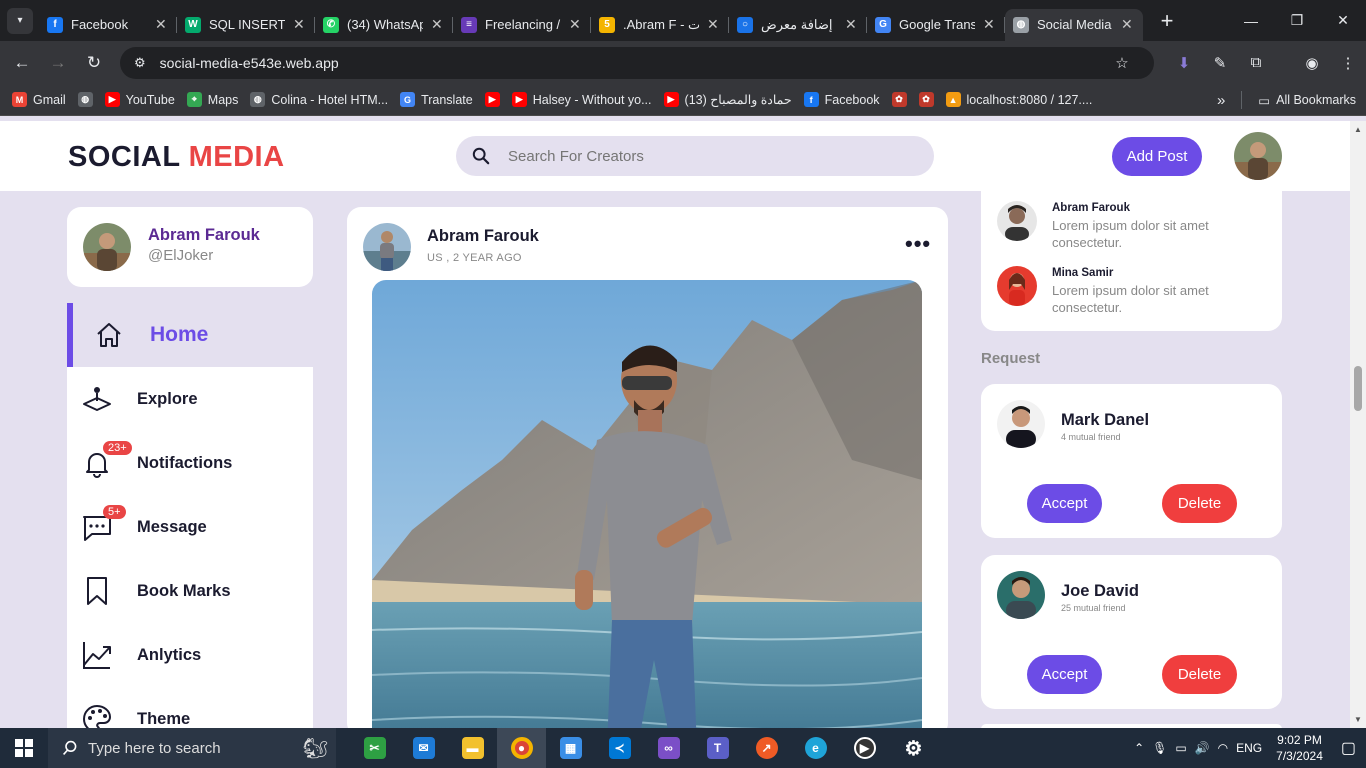 Image resolution: width=1366 pixels, height=768 pixels. Describe the element at coordinates (1105, 420) in the screenshot. I see `request-name: Mark Danel` at that location.